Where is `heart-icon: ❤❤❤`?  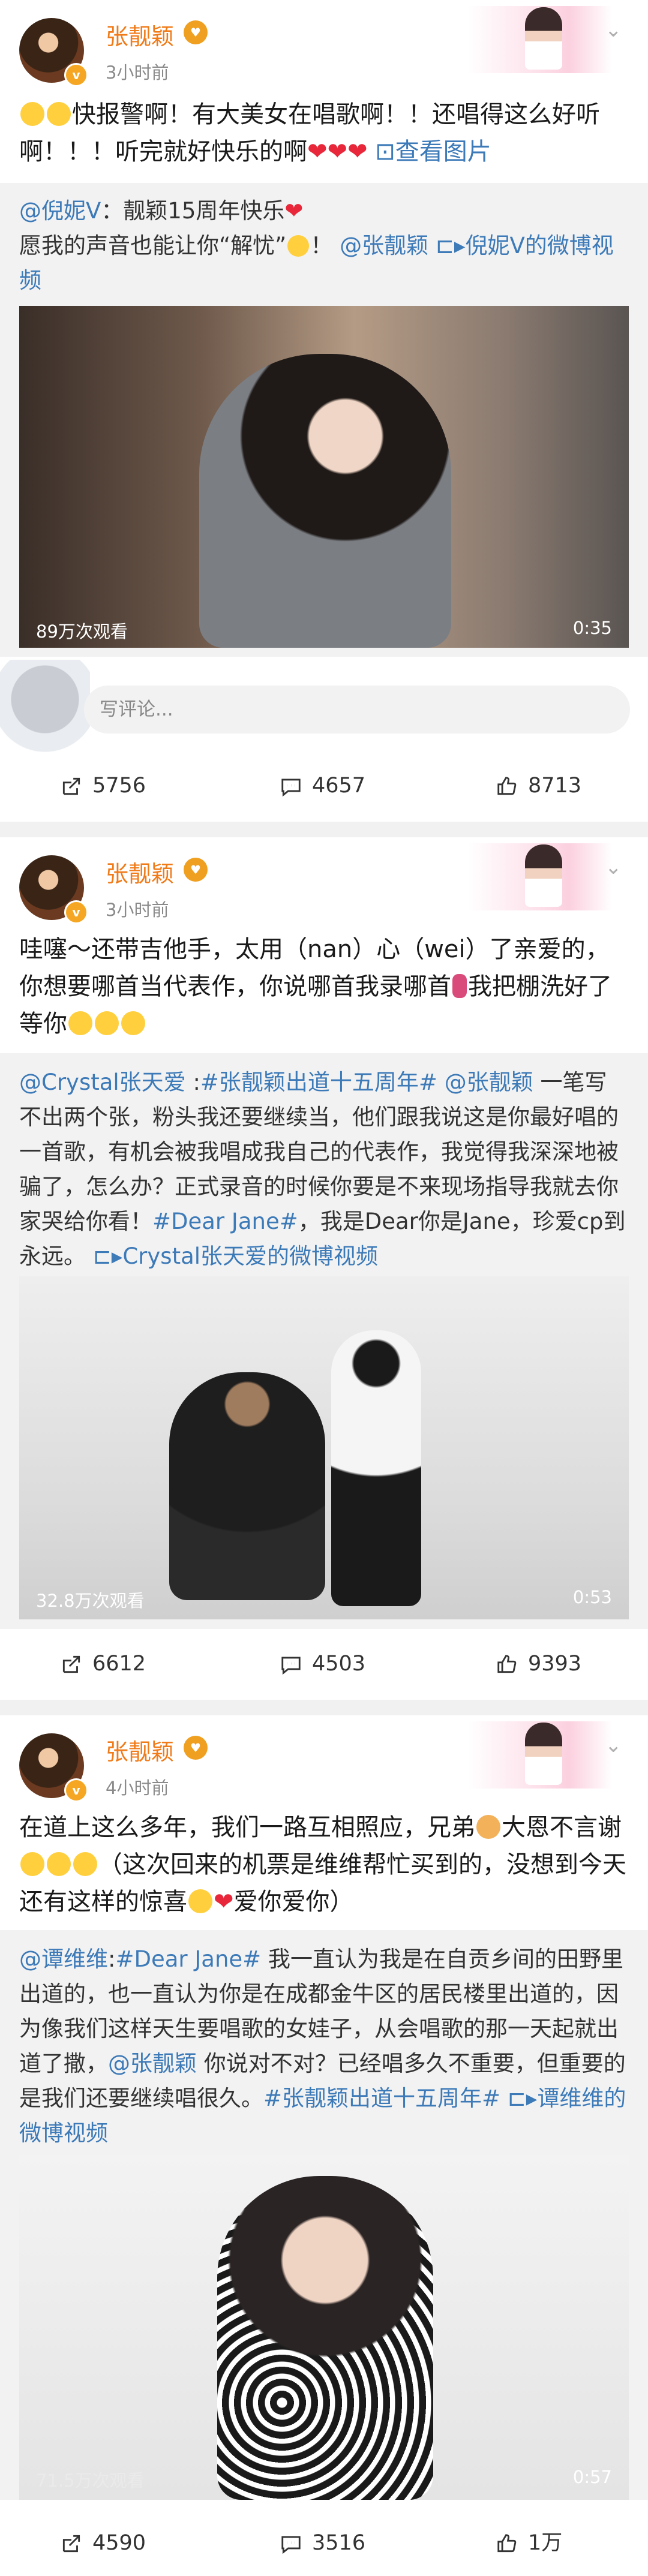
heart-icon: ❤❤❤ is located at coordinates (337, 152).